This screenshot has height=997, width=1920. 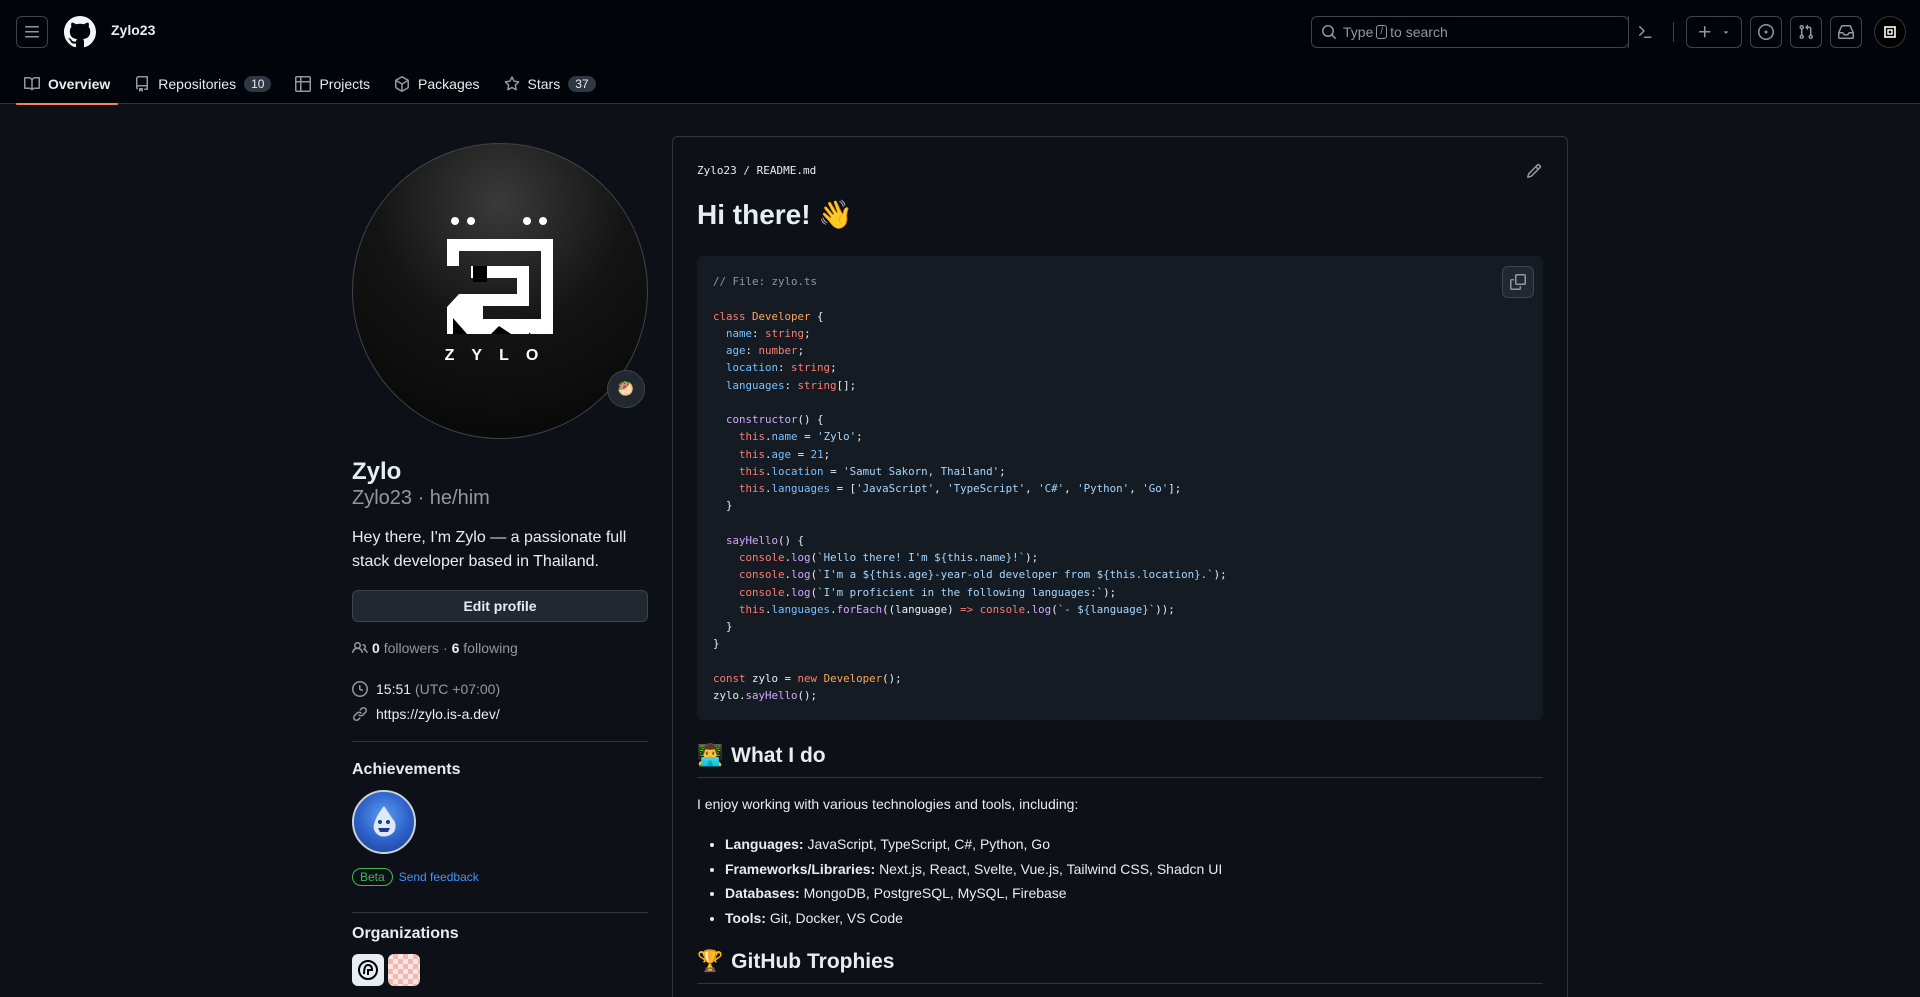 What do you see at coordinates (490, 648) in the screenshot?
I see `following-label: following` at bounding box center [490, 648].